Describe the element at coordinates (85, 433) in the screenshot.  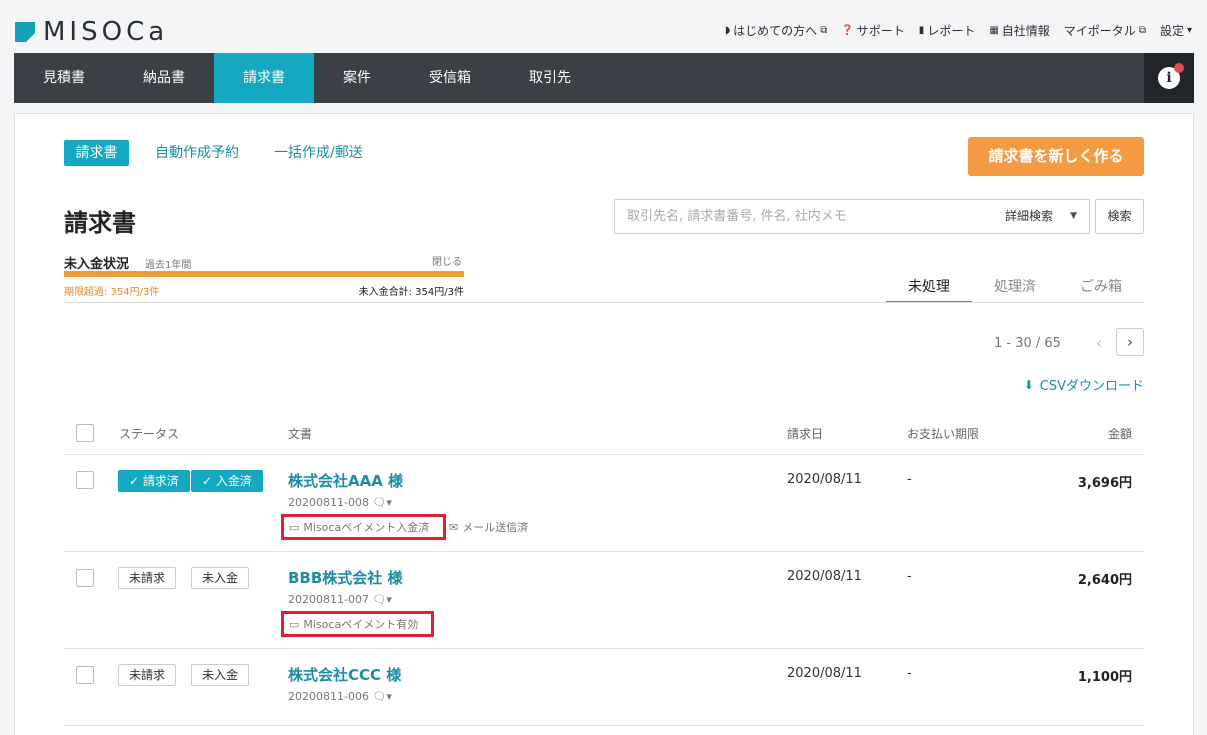
I see `select-all-checkbox` at that location.